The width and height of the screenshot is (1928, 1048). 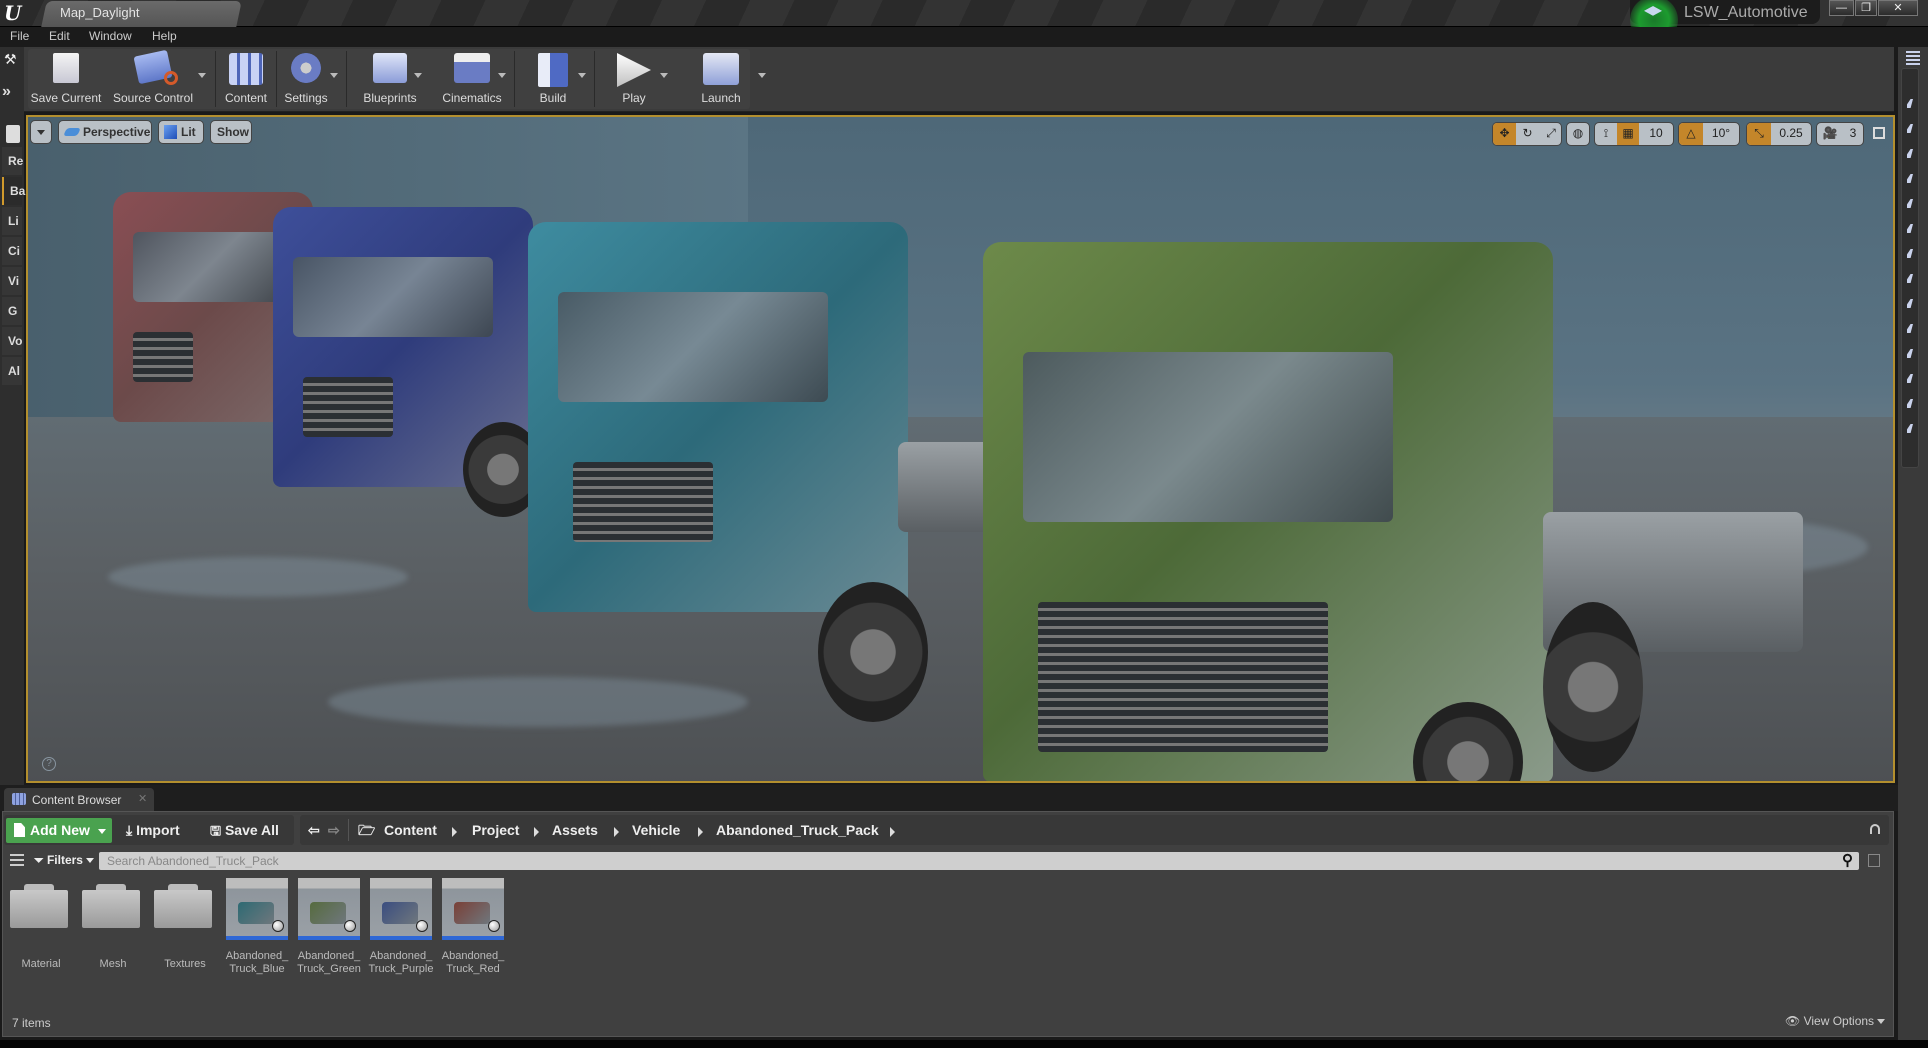 I want to click on add-new-button: Add New, so click(x=59, y=830).